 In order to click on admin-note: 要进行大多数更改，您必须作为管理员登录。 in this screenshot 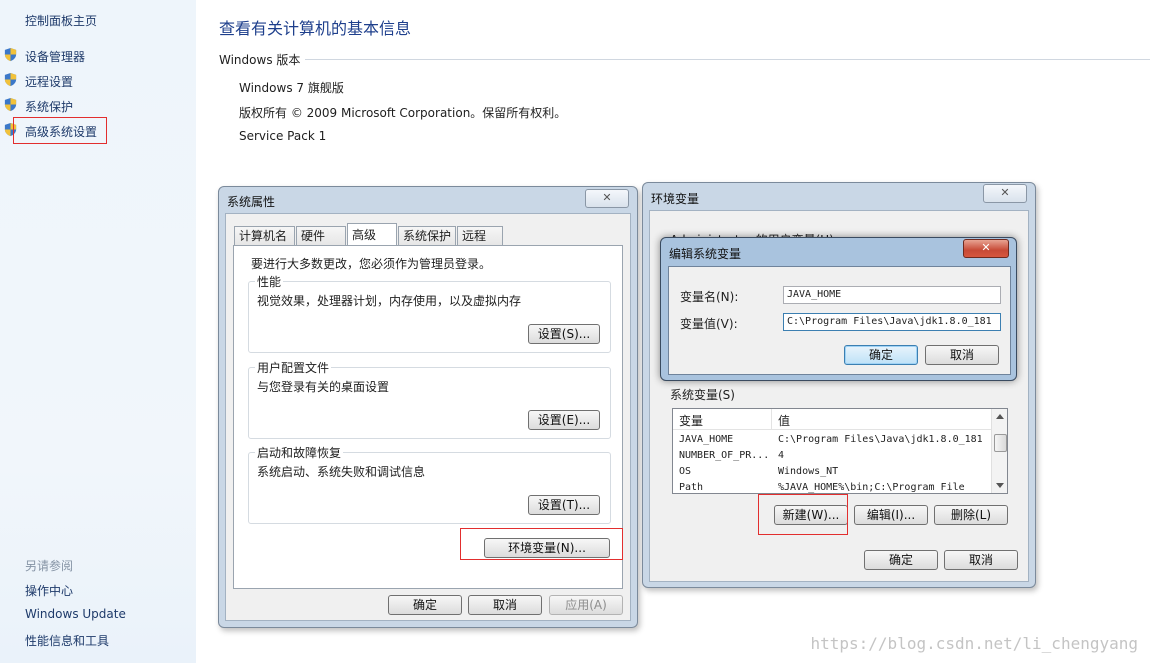, I will do `click(371, 264)`.